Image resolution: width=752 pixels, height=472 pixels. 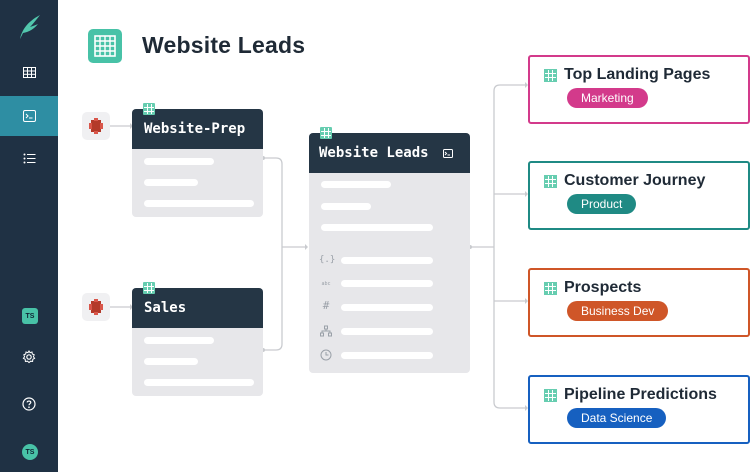 I want to click on sidebar-item-datasets, so click(x=29, y=72).